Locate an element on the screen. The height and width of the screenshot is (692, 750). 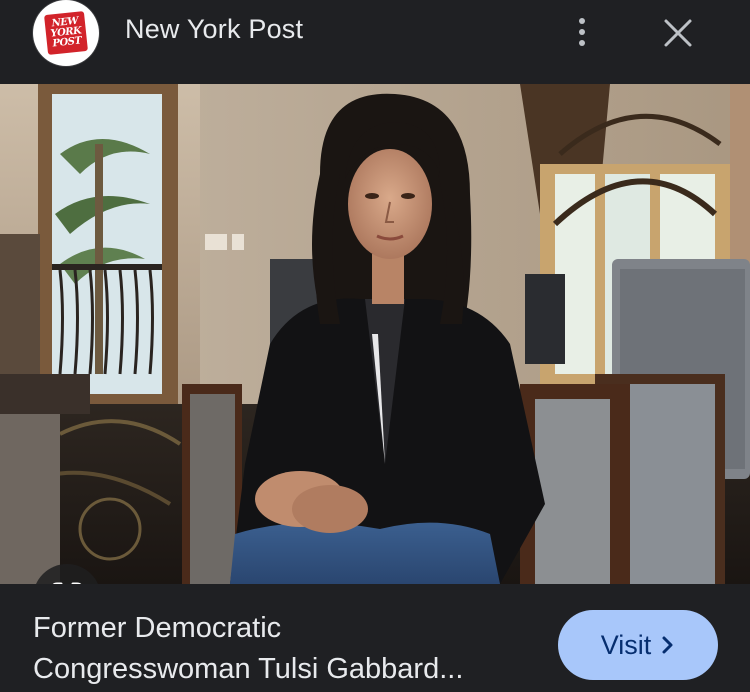
source-logo: NEW YORK POST is located at coordinates (66, 33).